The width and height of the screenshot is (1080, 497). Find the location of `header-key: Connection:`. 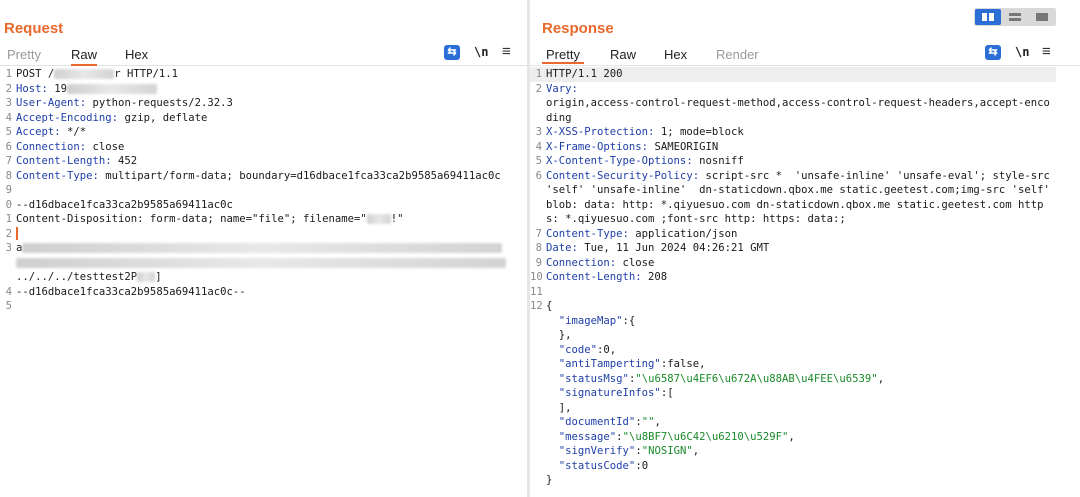

header-key: Connection: is located at coordinates (581, 262).